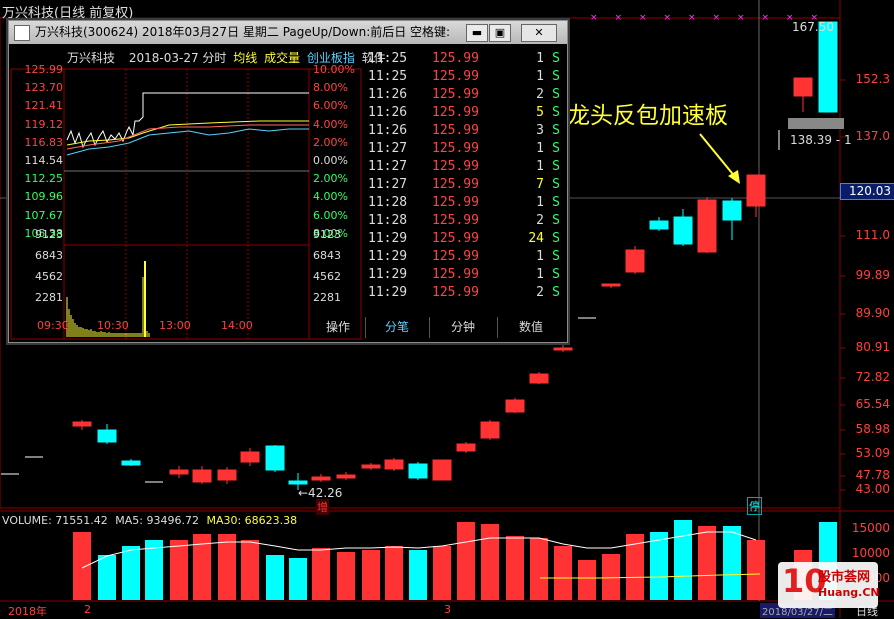 The width and height of the screenshot is (894, 619). What do you see at coordinates (540, 184) in the screenshot?
I see `trade-volume: 7` at bounding box center [540, 184].